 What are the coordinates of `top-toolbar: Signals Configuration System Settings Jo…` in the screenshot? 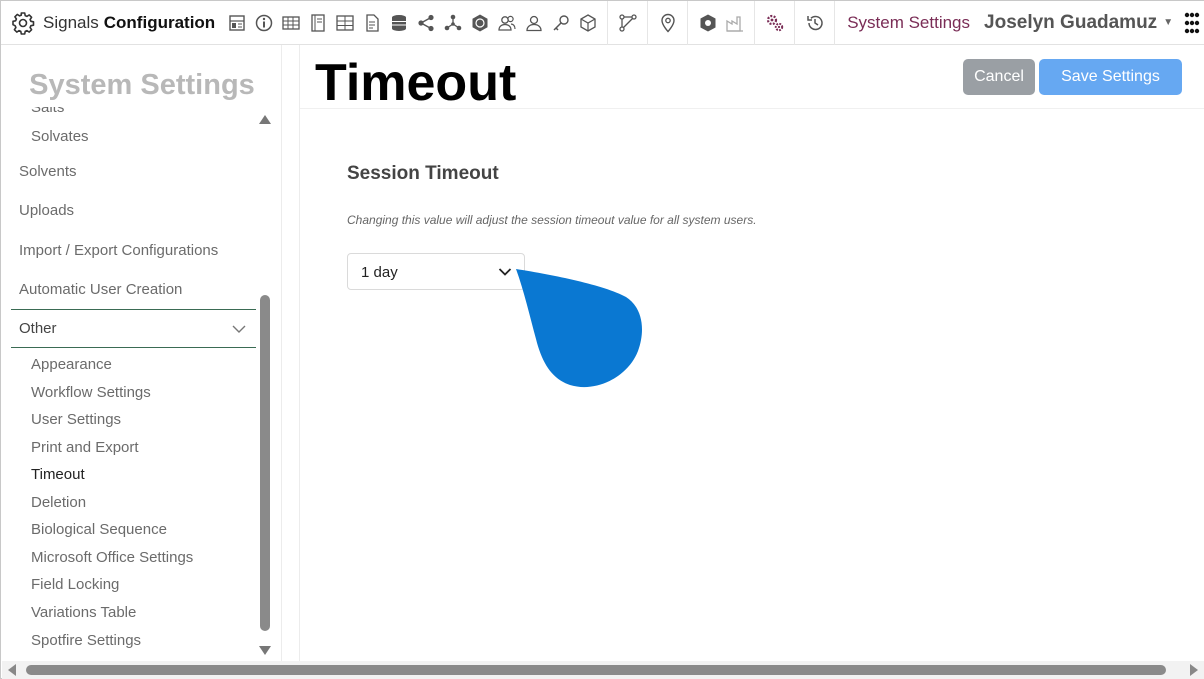 It's located at (602, 22).